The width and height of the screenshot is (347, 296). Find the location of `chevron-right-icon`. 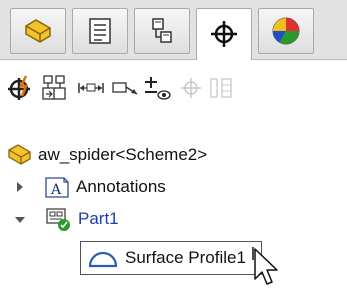

chevron-right-icon is located at coordinates (20, 187).